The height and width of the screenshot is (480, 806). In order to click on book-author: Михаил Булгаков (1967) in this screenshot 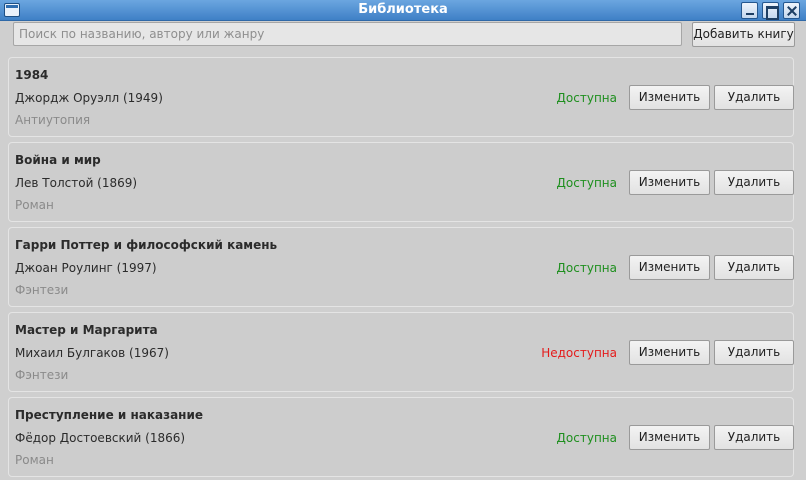, I will do `click(92, 353)`.